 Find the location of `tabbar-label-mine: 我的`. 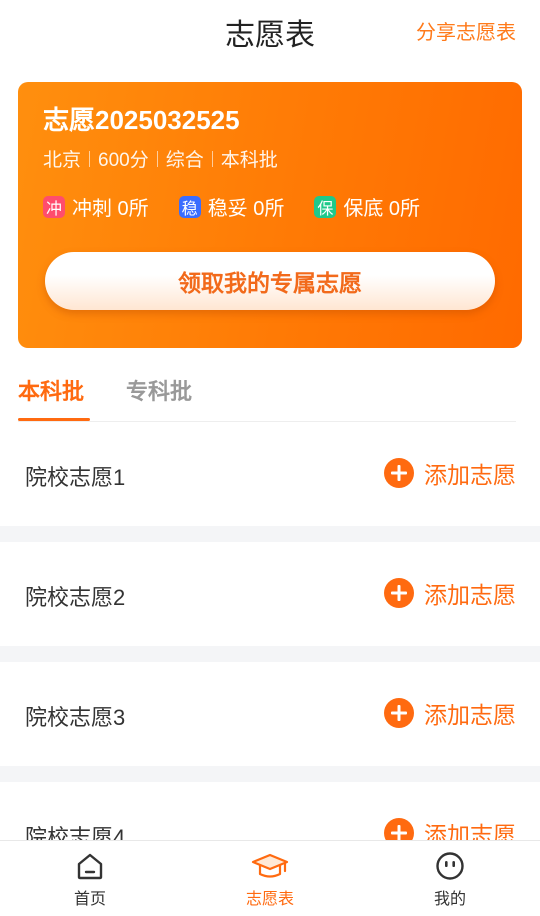

tabbar-label-mine: 我的 is located at coordinates (449, 899).